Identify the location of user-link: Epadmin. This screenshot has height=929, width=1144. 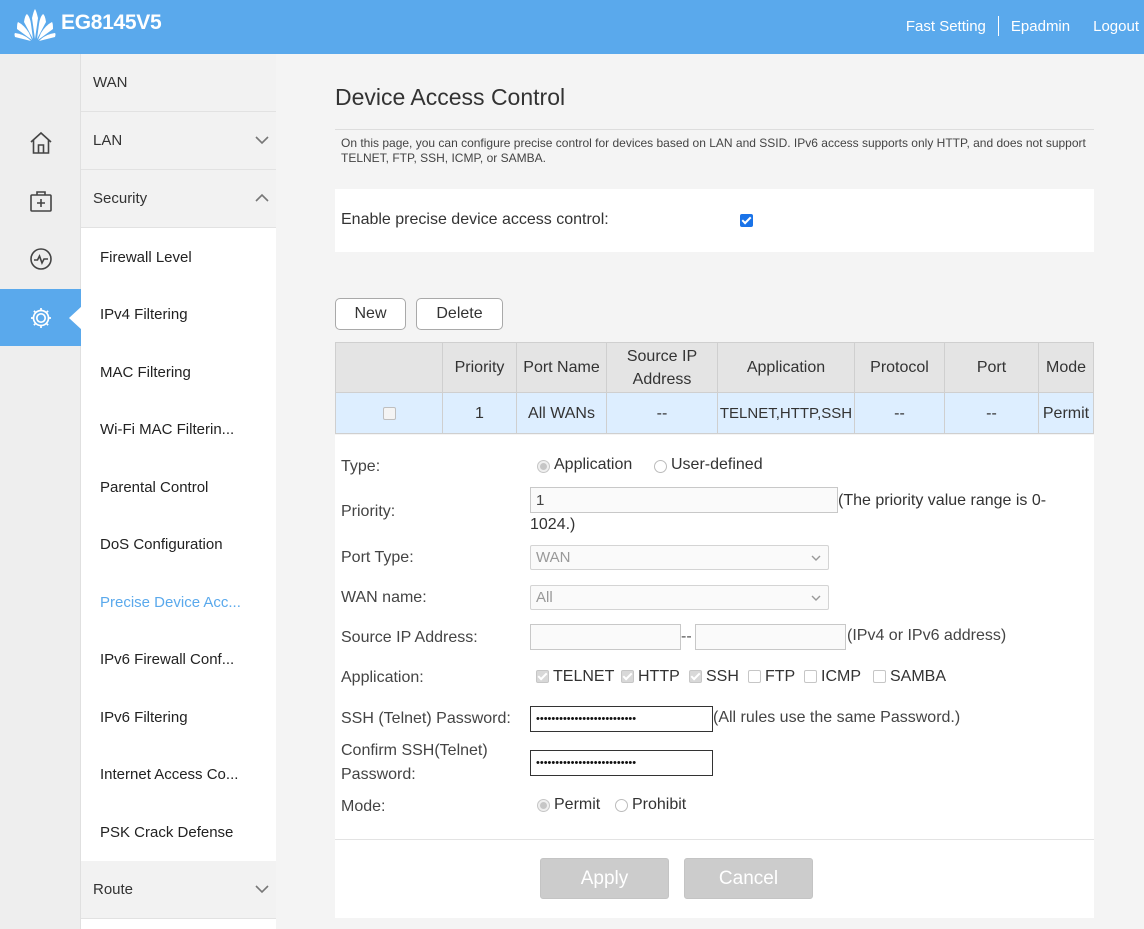
(1040, 26).